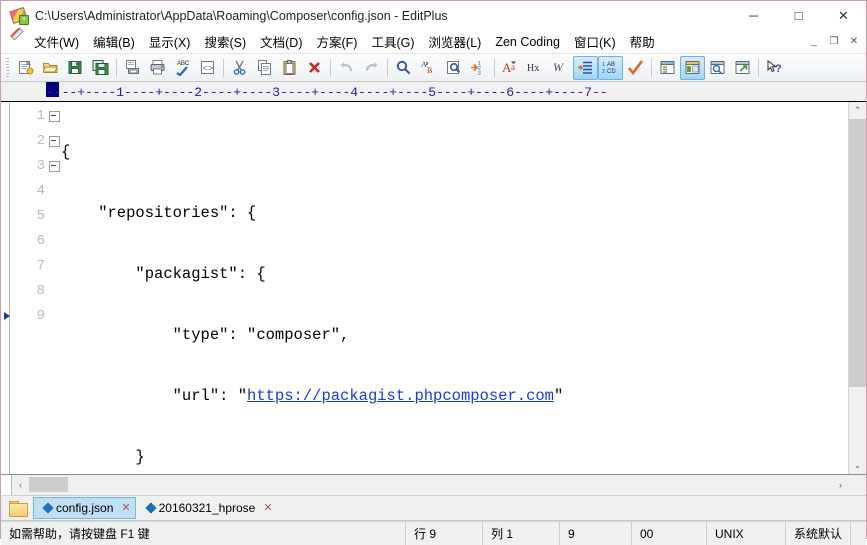  What do you see at coordinates (56, 41) in the screenshot?
I see `menu-file: 文件(W)` at bounding box center [56, 41].